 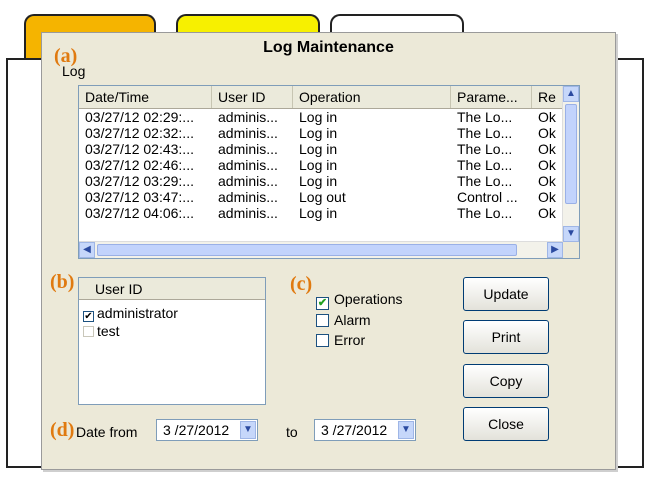 What do you see at coordinates (571, 234) in the screenshot?
I see `scroll-down-icon: ▼` at bounding box center [571, 234].